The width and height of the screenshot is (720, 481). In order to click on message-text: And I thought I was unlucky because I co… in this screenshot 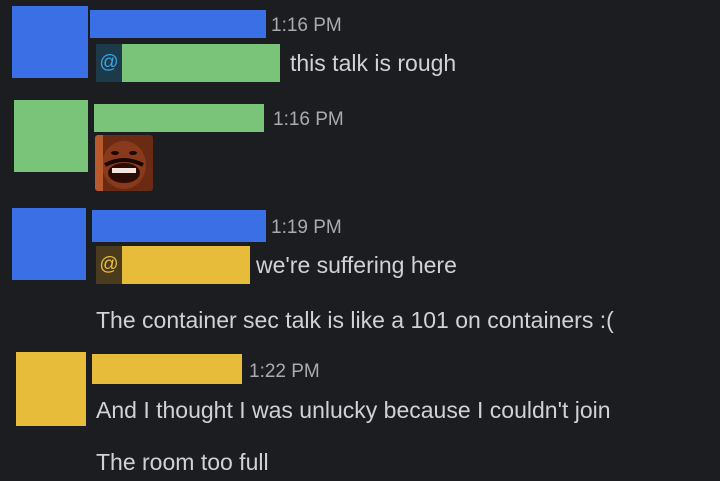, I will do `click(353, 410)`.